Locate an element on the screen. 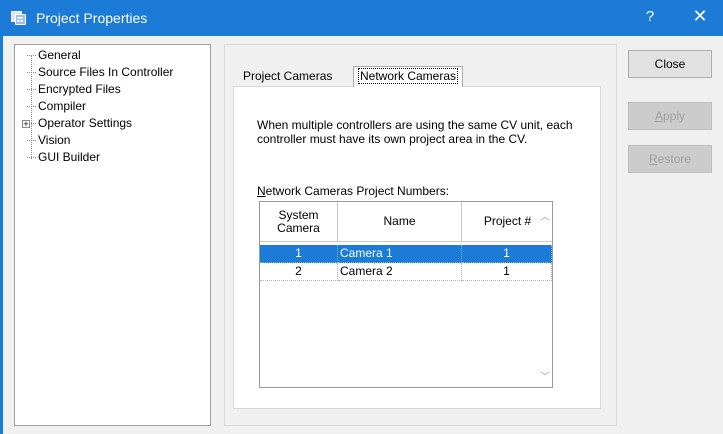  tree-item-label: Operator Settings is located at coordinates (85, 123).